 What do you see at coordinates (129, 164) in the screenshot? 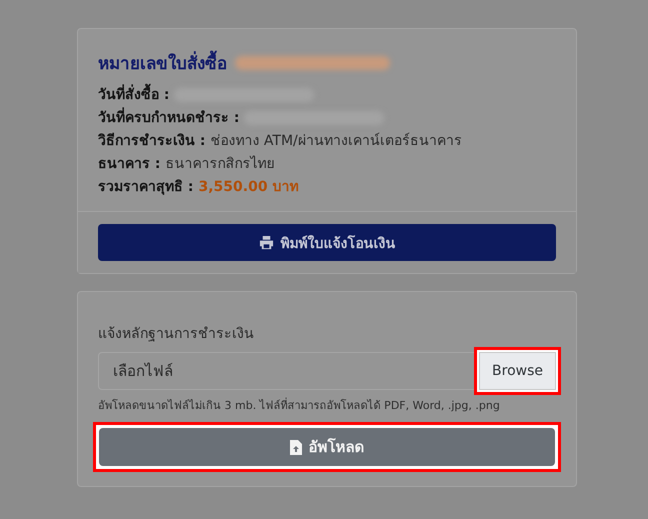
I see `field-label: ธนาคาร :` at bounding box center [129, 164].